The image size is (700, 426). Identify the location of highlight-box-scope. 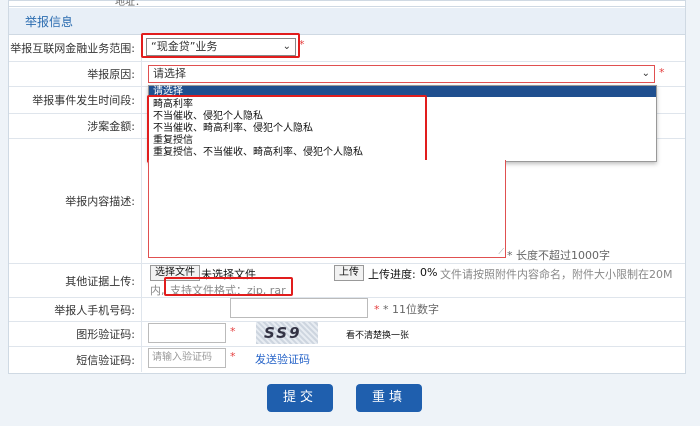
(220, 45).